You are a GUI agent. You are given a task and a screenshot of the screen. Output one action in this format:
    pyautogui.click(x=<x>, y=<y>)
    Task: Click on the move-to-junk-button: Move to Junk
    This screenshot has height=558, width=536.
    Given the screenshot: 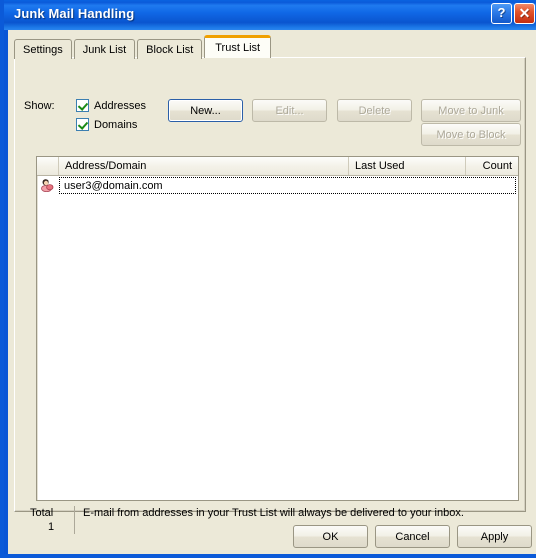 What is the action you would take?
    pyautogui.click(x=471, y=110)
    